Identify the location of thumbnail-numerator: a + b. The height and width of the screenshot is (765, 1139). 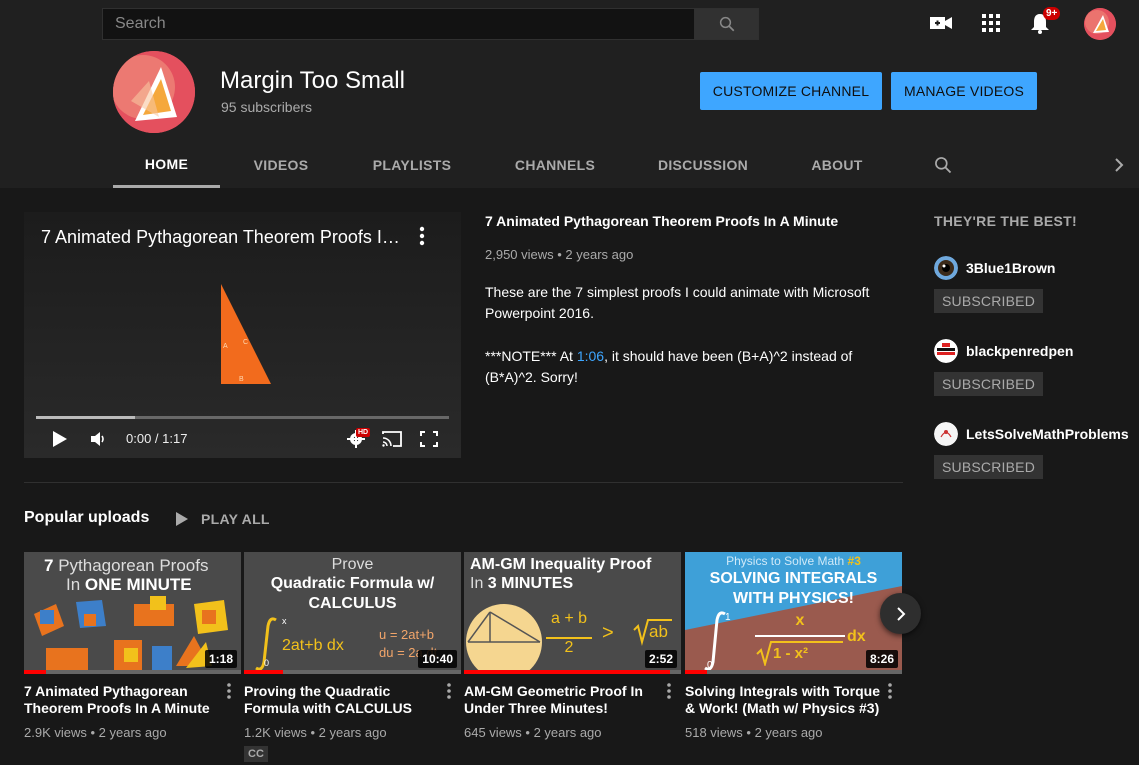
(569, 618).